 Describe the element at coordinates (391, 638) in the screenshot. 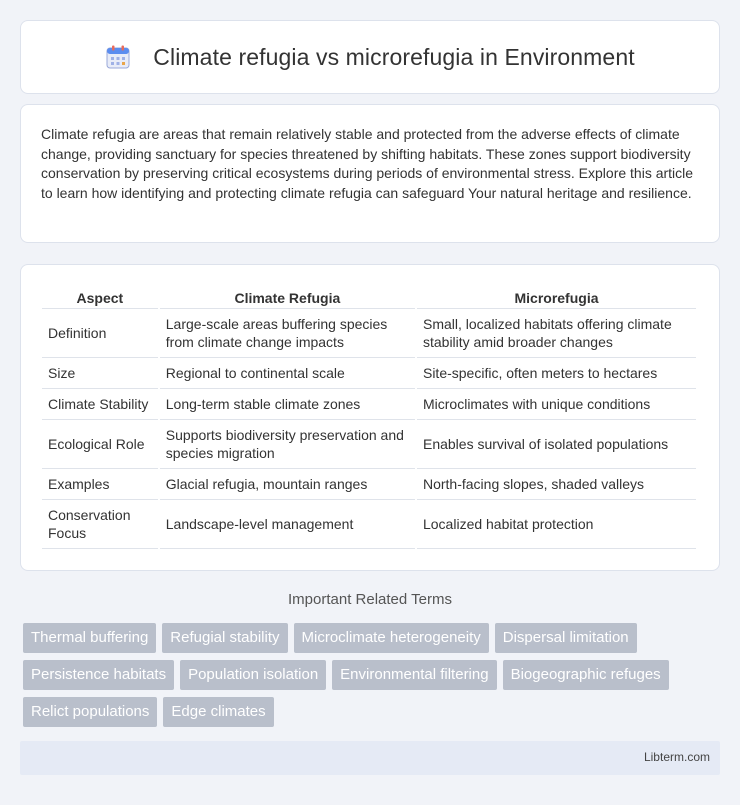

I see `term-tag: Microclimate heterogeneity` at that location.